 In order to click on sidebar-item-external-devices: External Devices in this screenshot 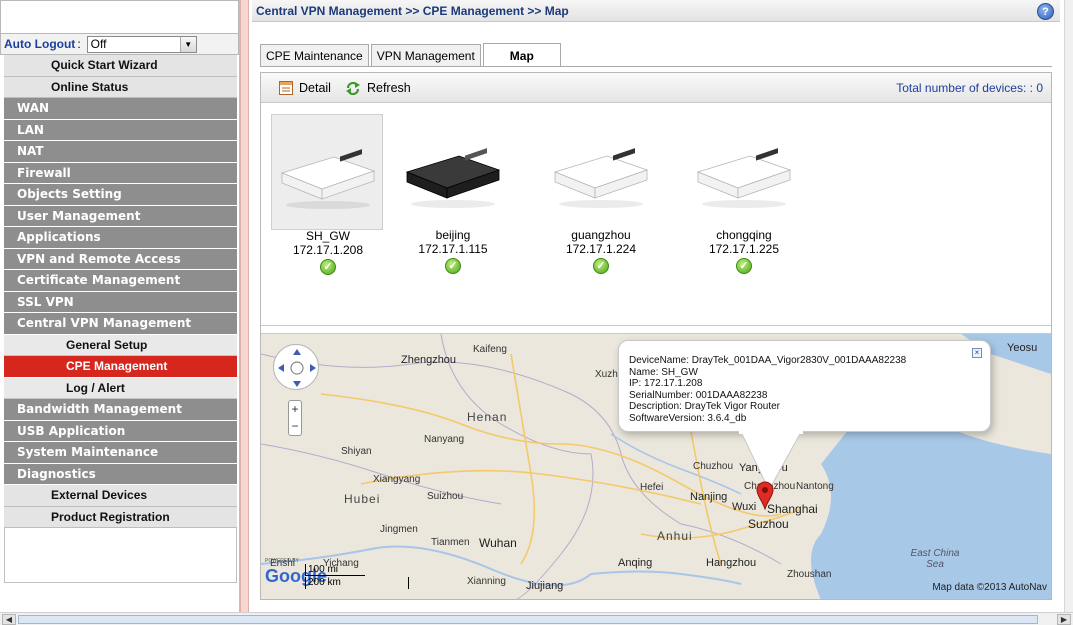, I will do `click(120, 496)`.